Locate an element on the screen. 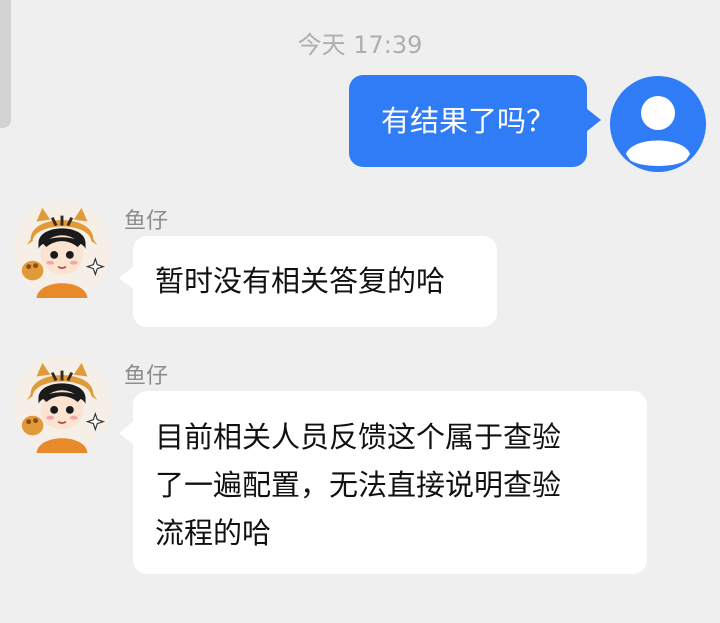  incoming-message-line: 了一遍配置，无法直接说明查验 is located at coordinates (358, 485).